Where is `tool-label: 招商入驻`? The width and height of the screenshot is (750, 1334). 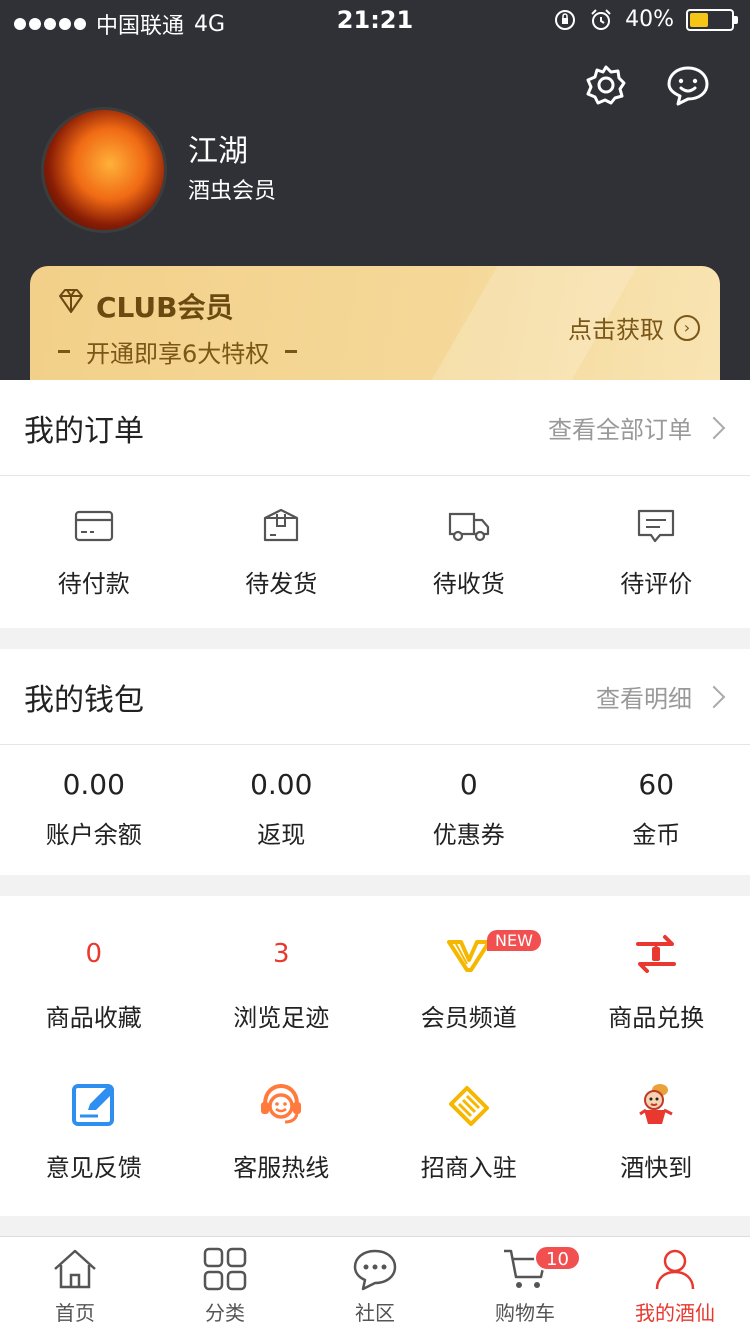
tool-label: 招商入驻 is located at coordinates (468, 1167).